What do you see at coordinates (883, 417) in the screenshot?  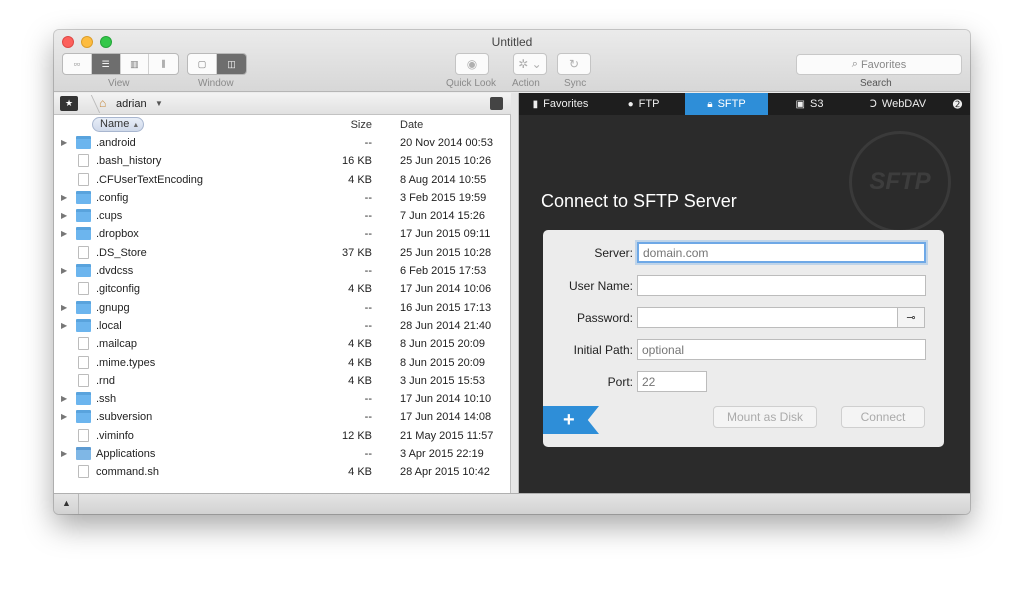 I see `connect-button: Connect` at bounding box center [883, 417].